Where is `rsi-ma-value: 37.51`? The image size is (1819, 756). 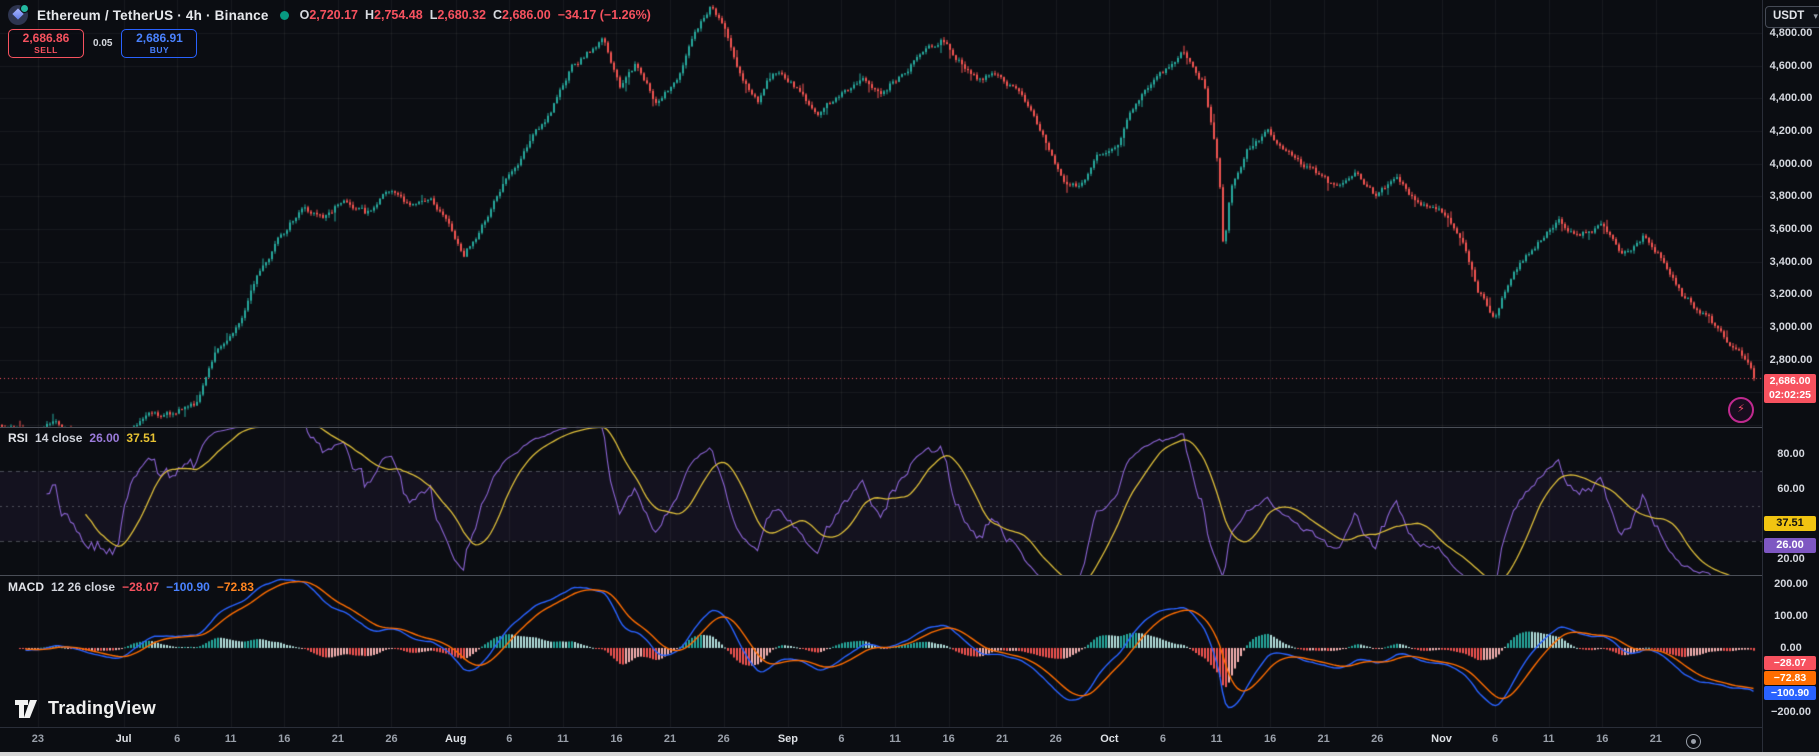
rsi-ma-value: 37.51 is located at coordinates (141, 438).